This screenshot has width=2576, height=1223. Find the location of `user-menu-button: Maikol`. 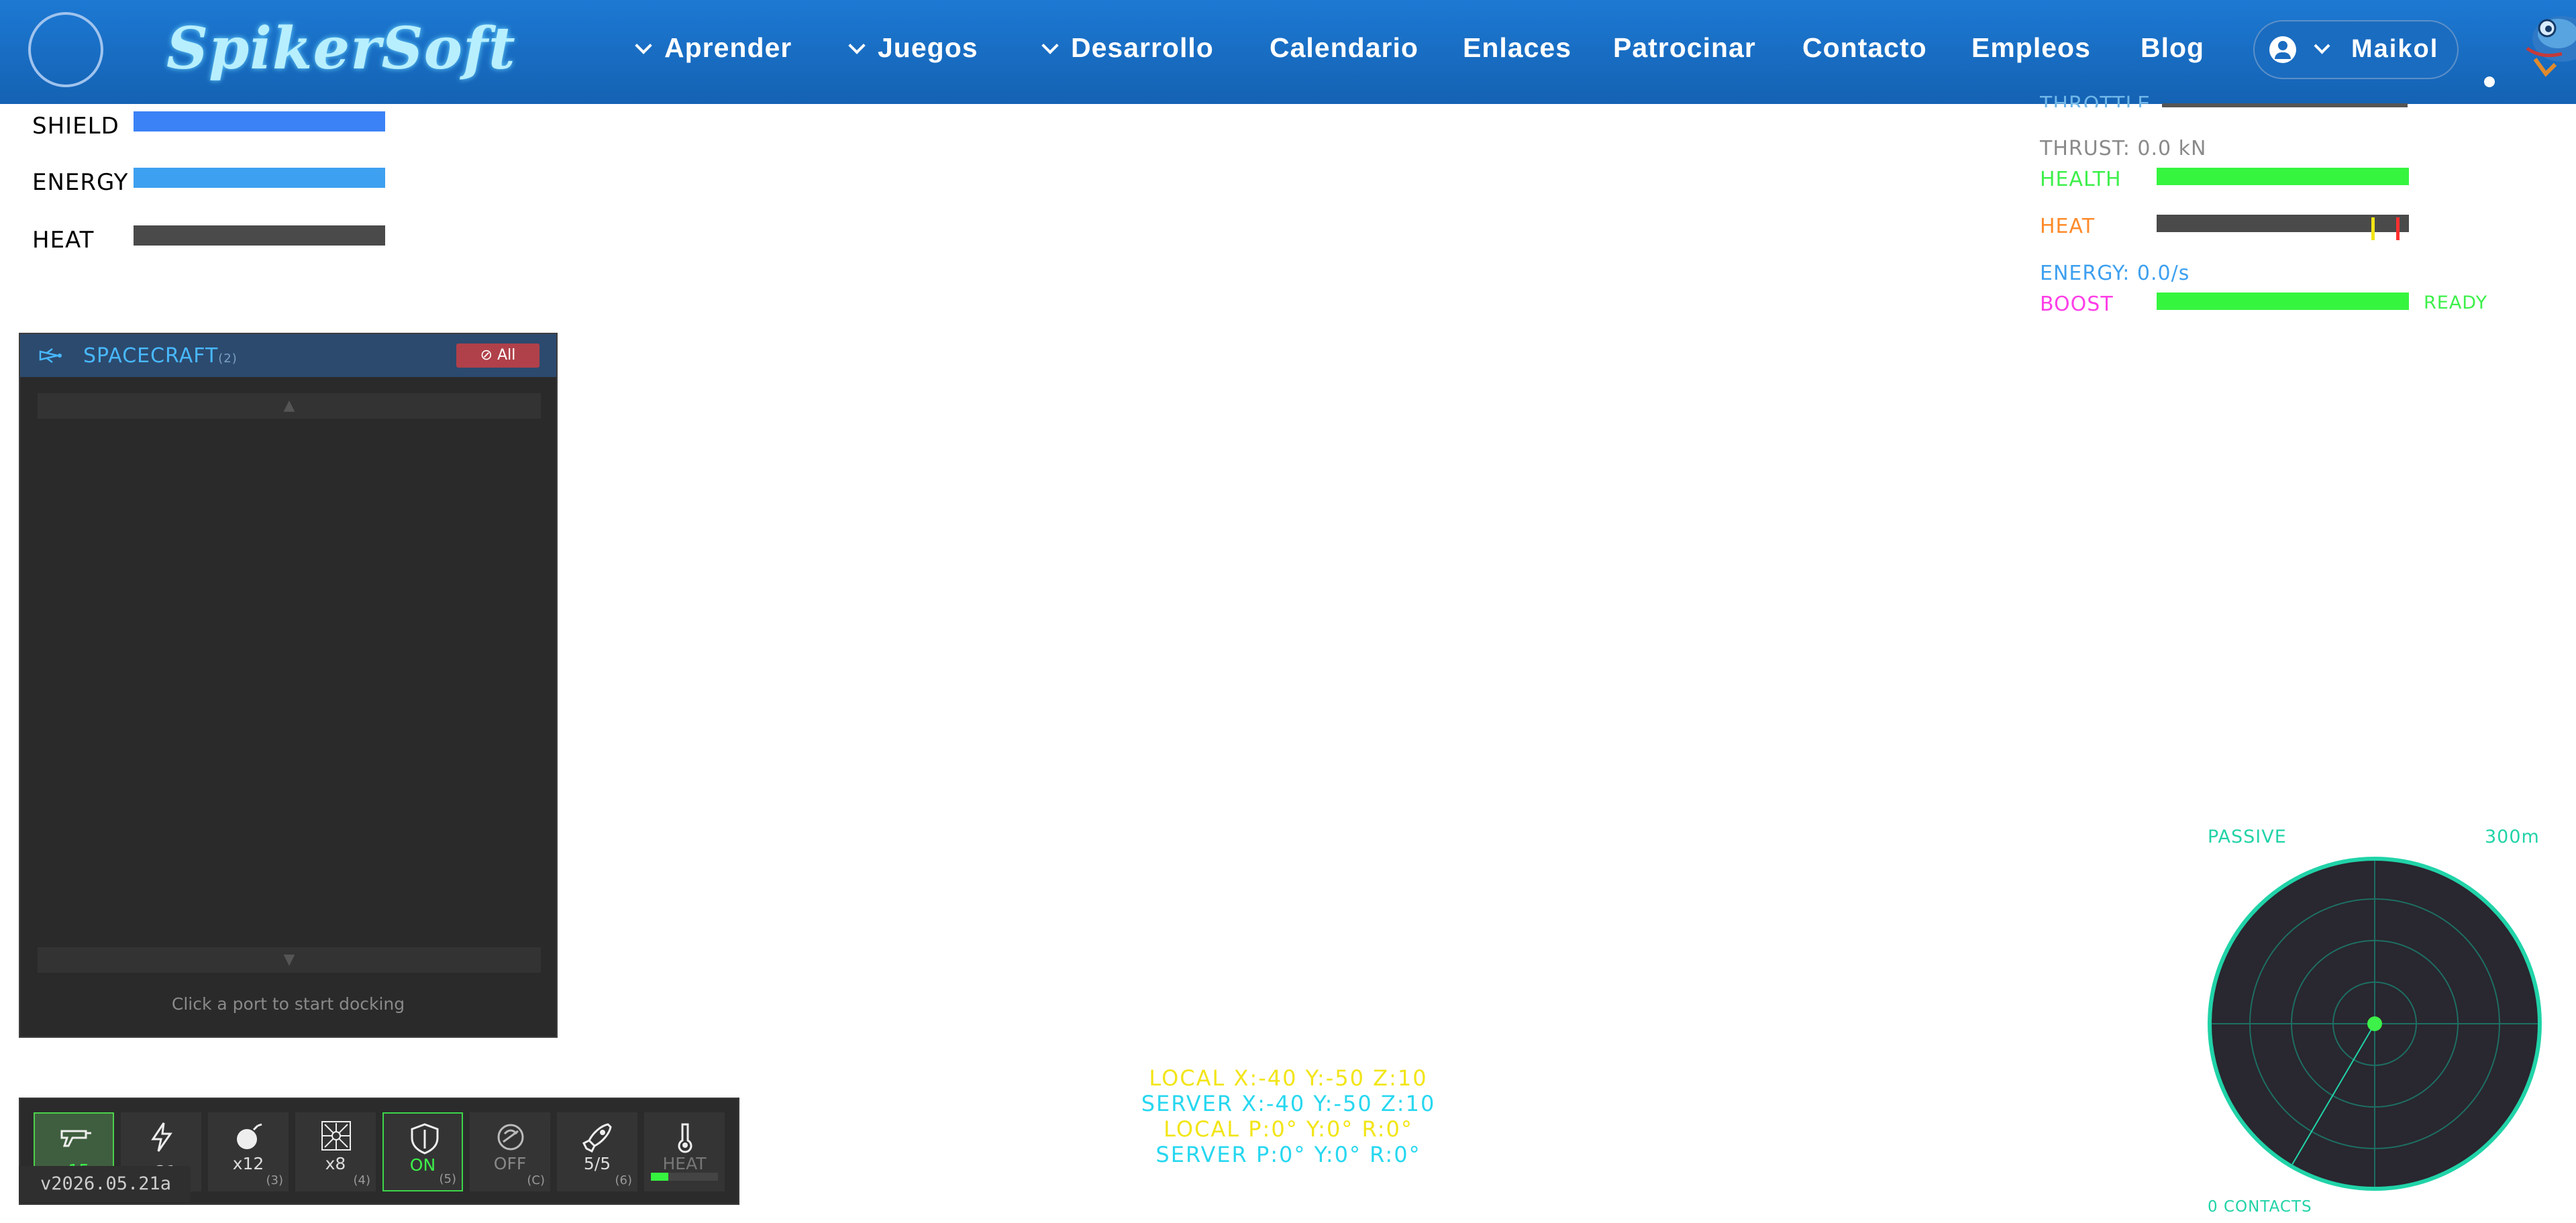

user-menu-button: Maikol is located at coordinates (2356, 49).